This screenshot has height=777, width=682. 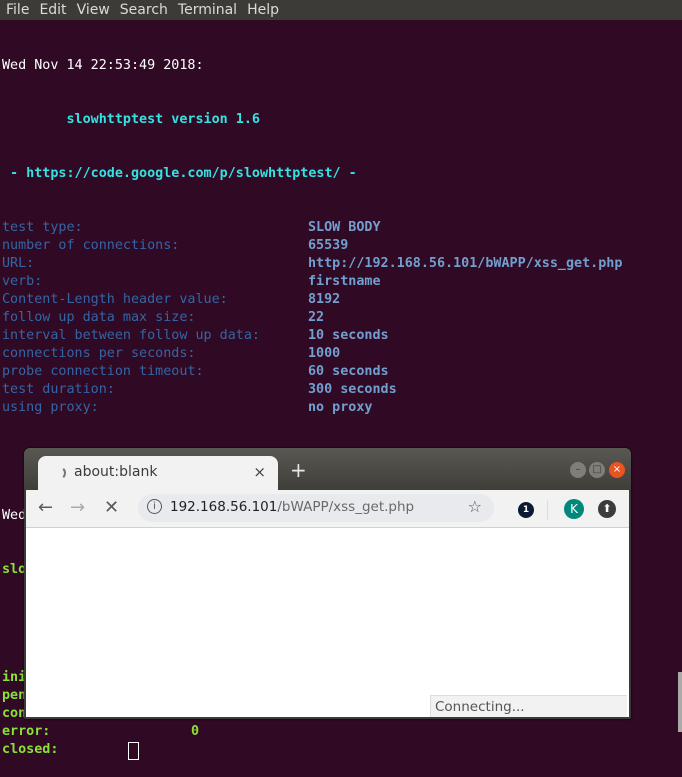 What do you see at coordinates (143, 10) in the screenshot?
I see `menu-search: Search` at bounding box center [143, 10].